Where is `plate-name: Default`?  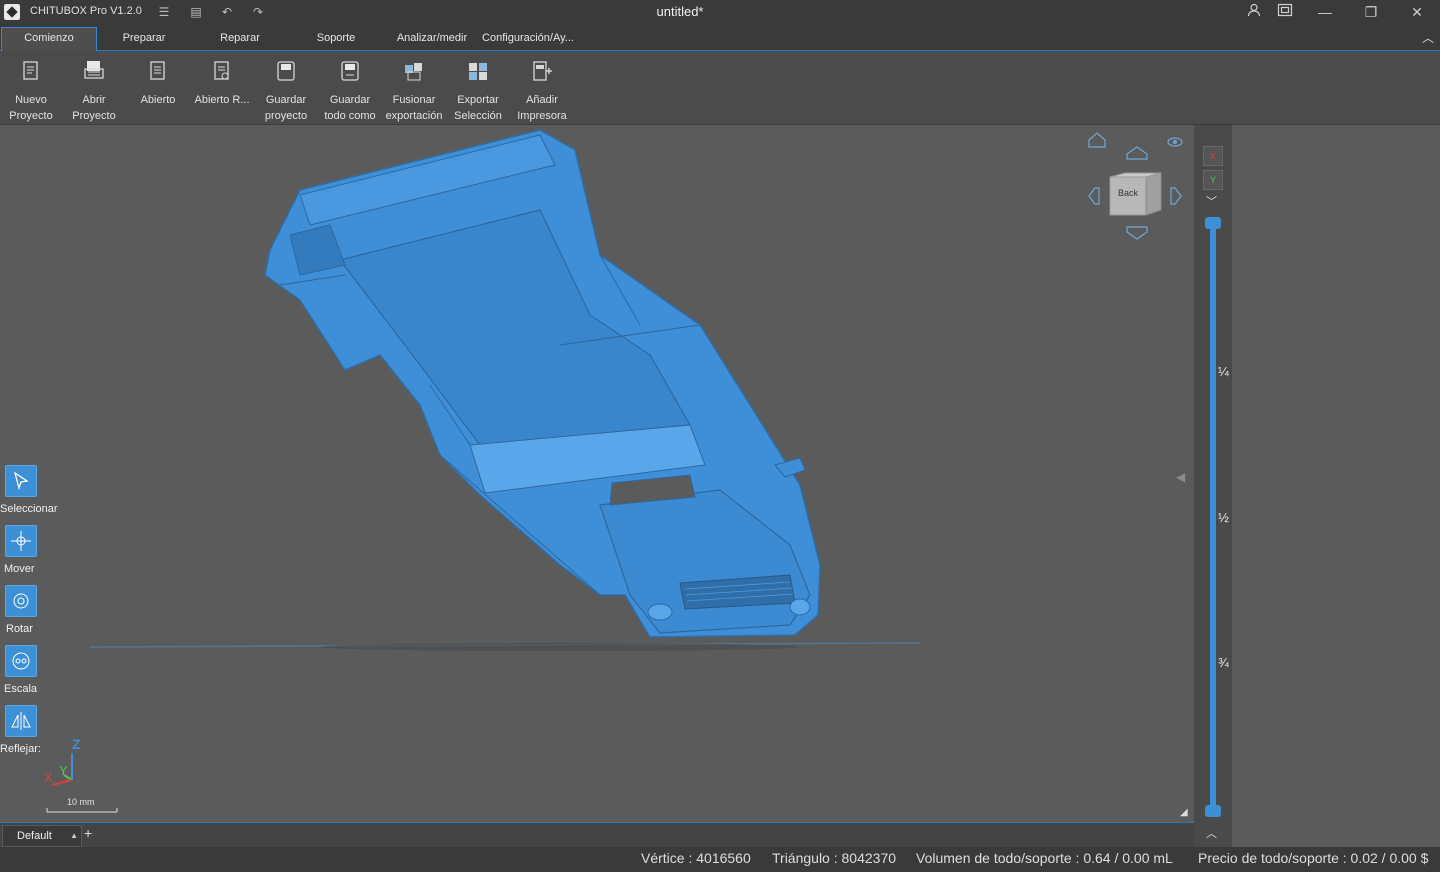 plate-name: Default is located at coordinates (34, 836).